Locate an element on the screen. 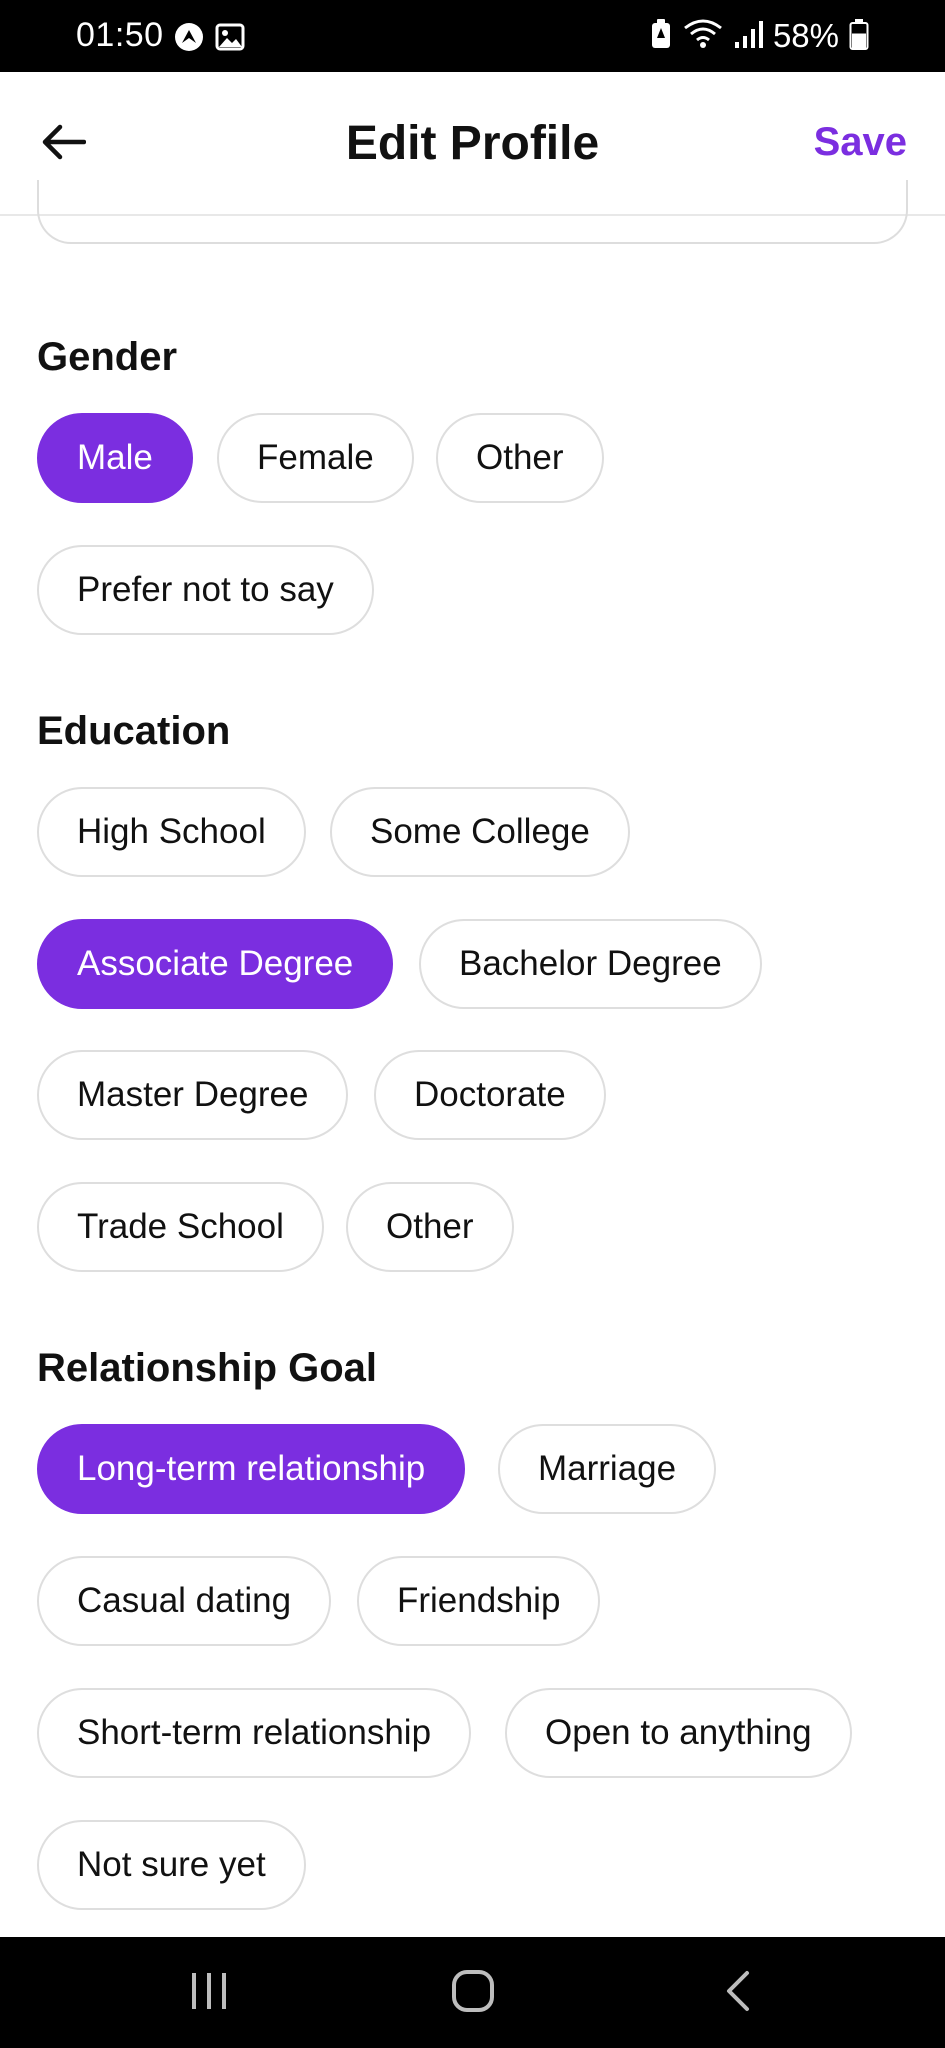  nav-back-button is located at coordinates (738, 1993).